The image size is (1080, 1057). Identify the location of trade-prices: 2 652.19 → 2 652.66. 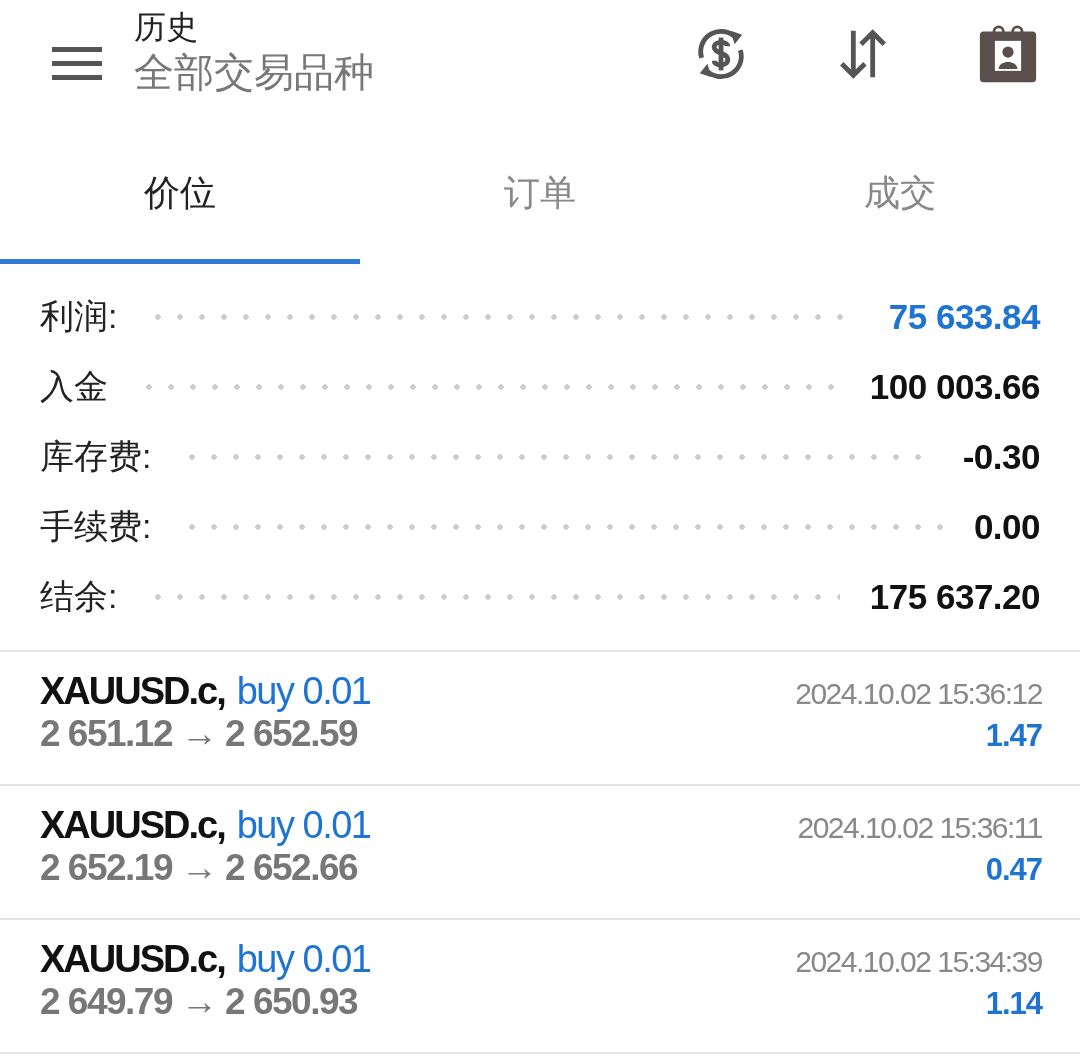
(199, 868).